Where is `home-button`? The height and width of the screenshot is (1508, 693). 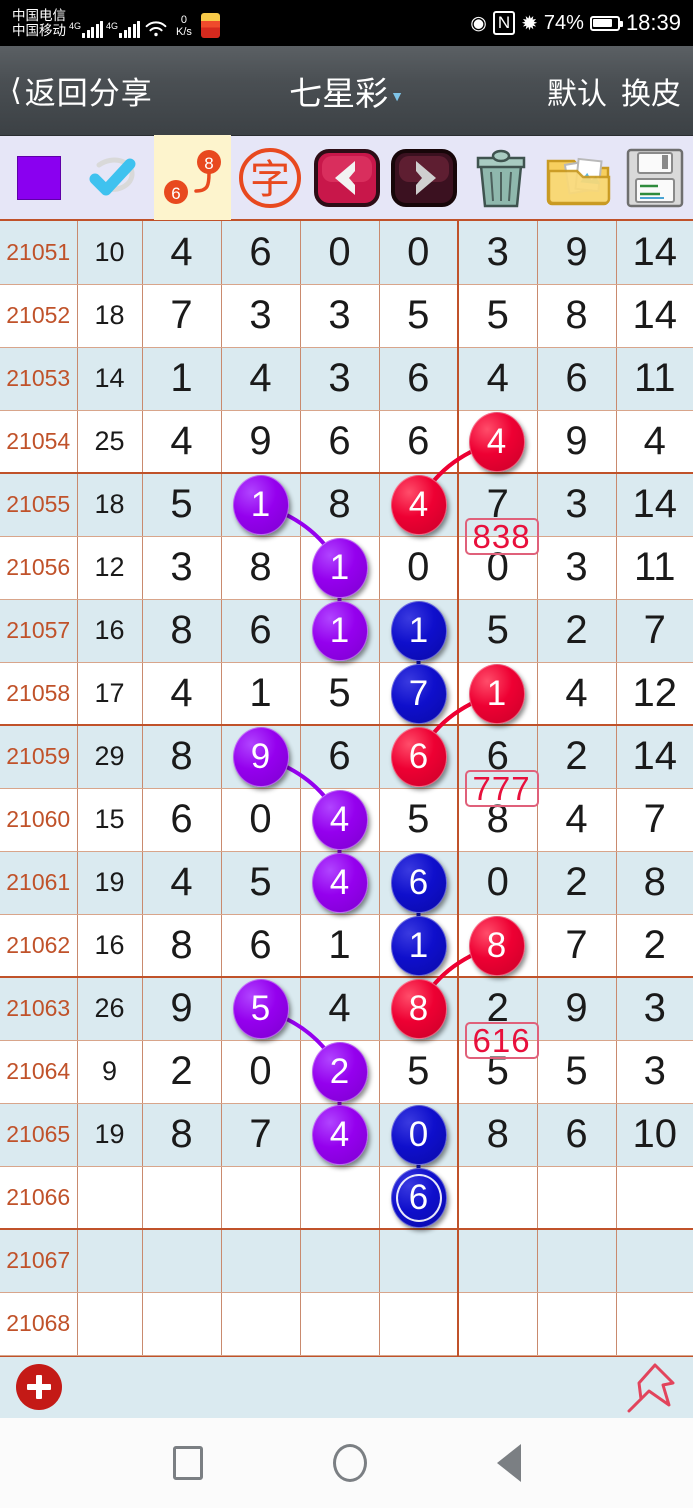 home-button is located at coordinates (349, 1462).